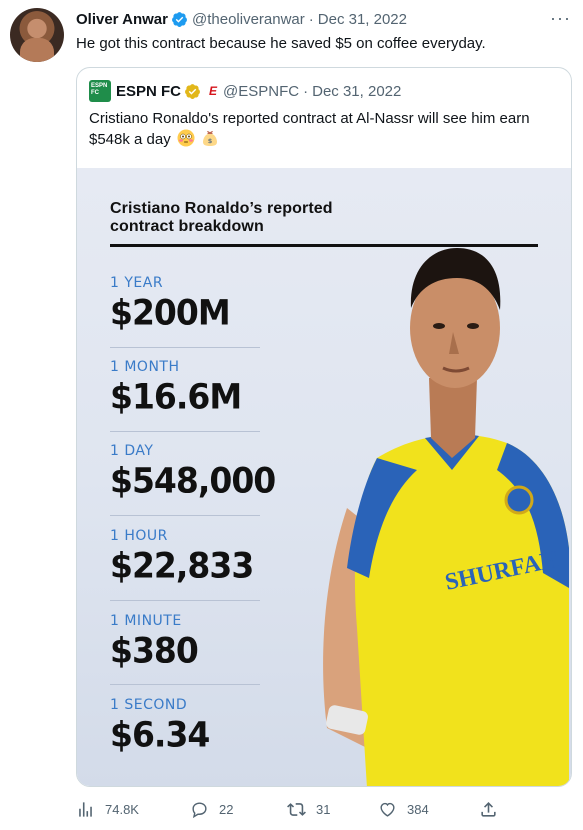 This screenshot has height=830, width=583. I want to click on views-button: 74.8K, so click(107, 809).